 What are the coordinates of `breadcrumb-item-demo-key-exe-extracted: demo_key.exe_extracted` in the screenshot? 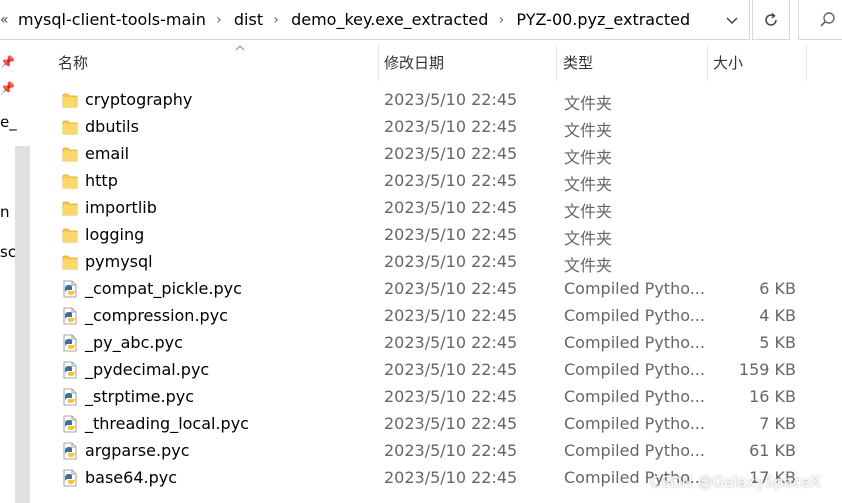 It's located at (388, 19).